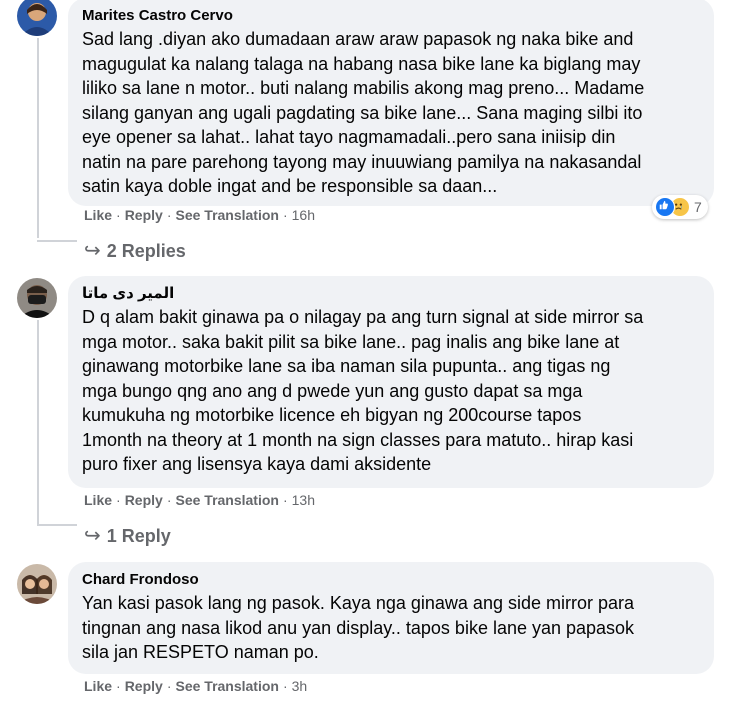 This screenshot has width=750, height=705. I want to click on comment-timestamp: 13h, so click(303, 500).